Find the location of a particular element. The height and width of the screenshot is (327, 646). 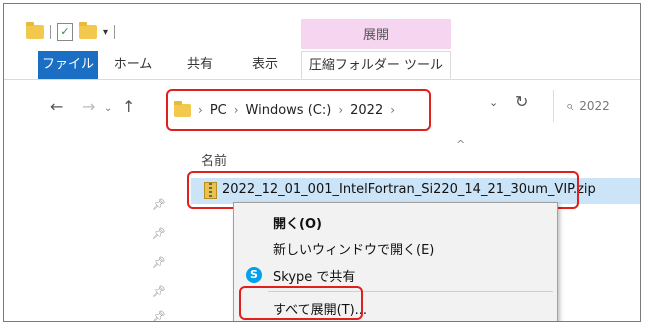

search-text: 2022 is located at coordinates (594, 106).